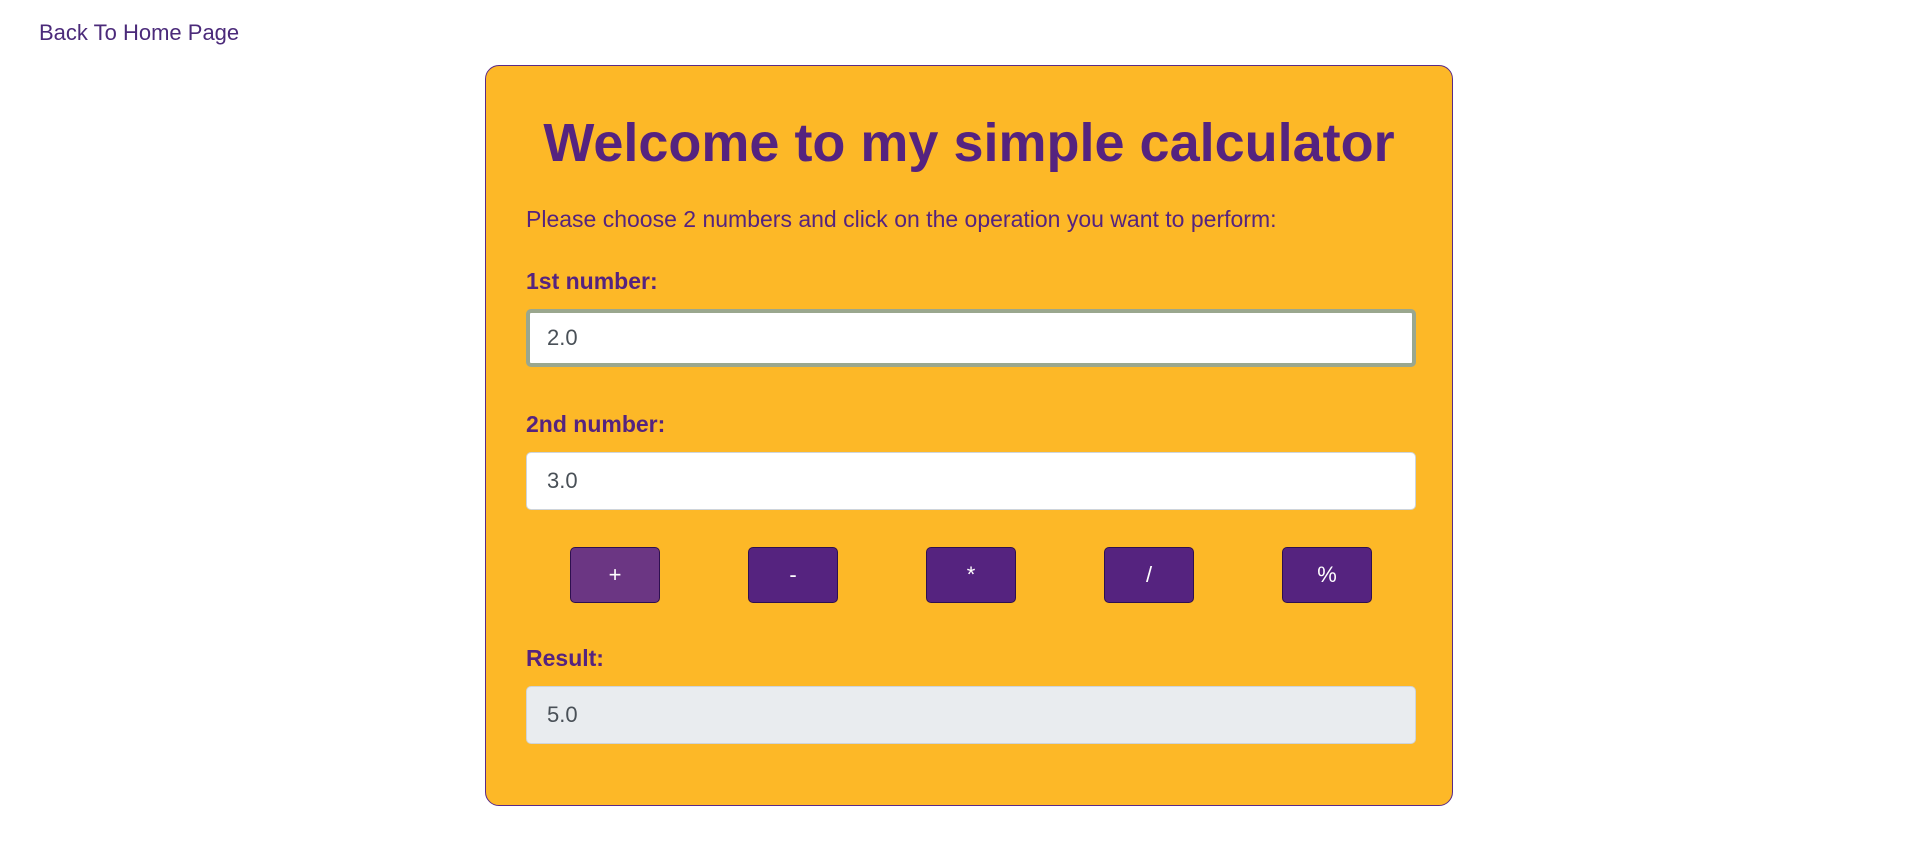 This screenshot has width=1920, height=841. I want to click on result-label: Result:, so click(565, 658).